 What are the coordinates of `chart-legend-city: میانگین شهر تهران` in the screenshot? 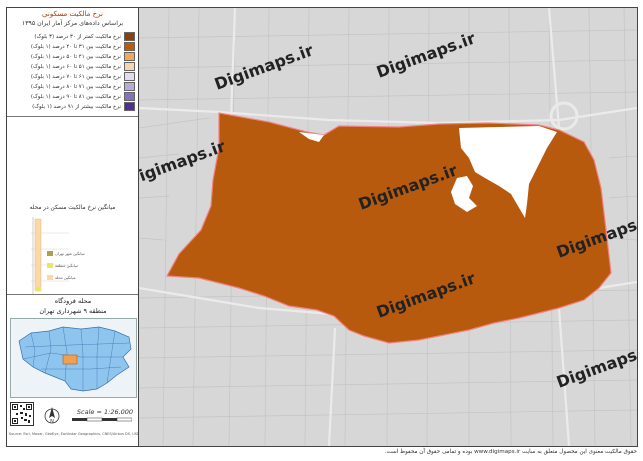 It's located at (70, 253).